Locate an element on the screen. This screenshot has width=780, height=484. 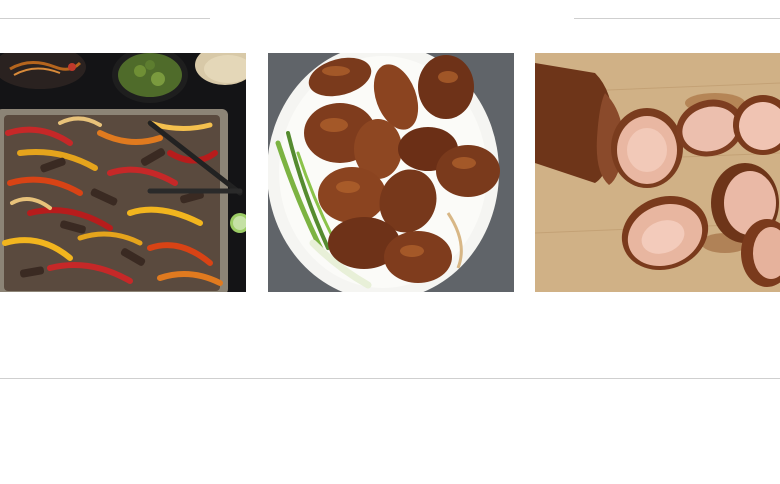
divider-top-left is located at coordinates (105, 18).